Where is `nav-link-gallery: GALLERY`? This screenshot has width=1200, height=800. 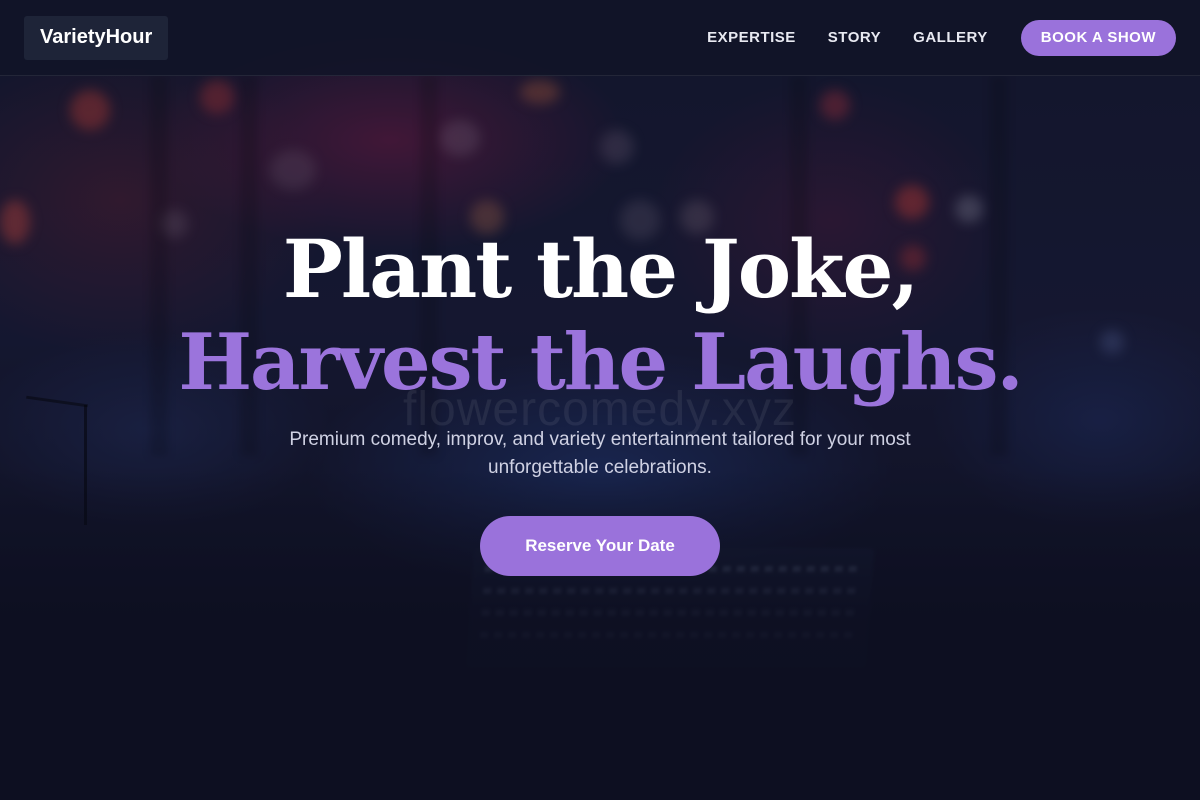
nav-link-gallery: GALLERY is located at coordinates (950, 37).